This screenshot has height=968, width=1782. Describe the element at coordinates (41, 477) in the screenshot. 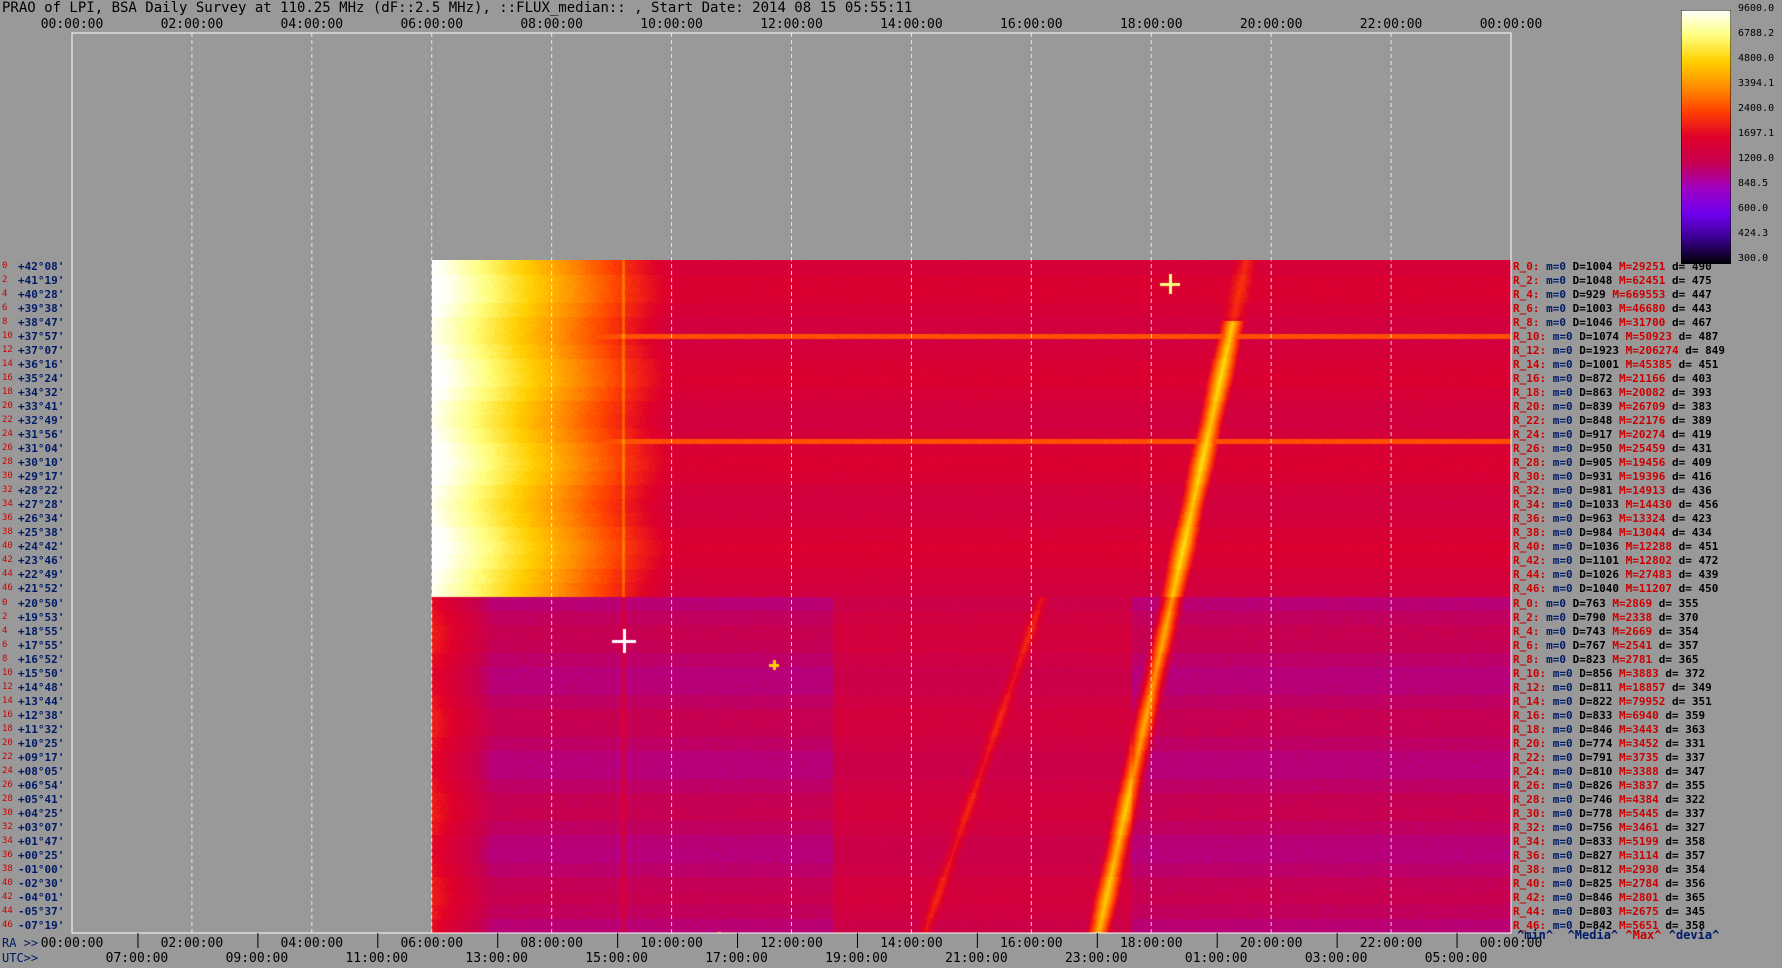

I see `declination-label: +29°17'` at that location.